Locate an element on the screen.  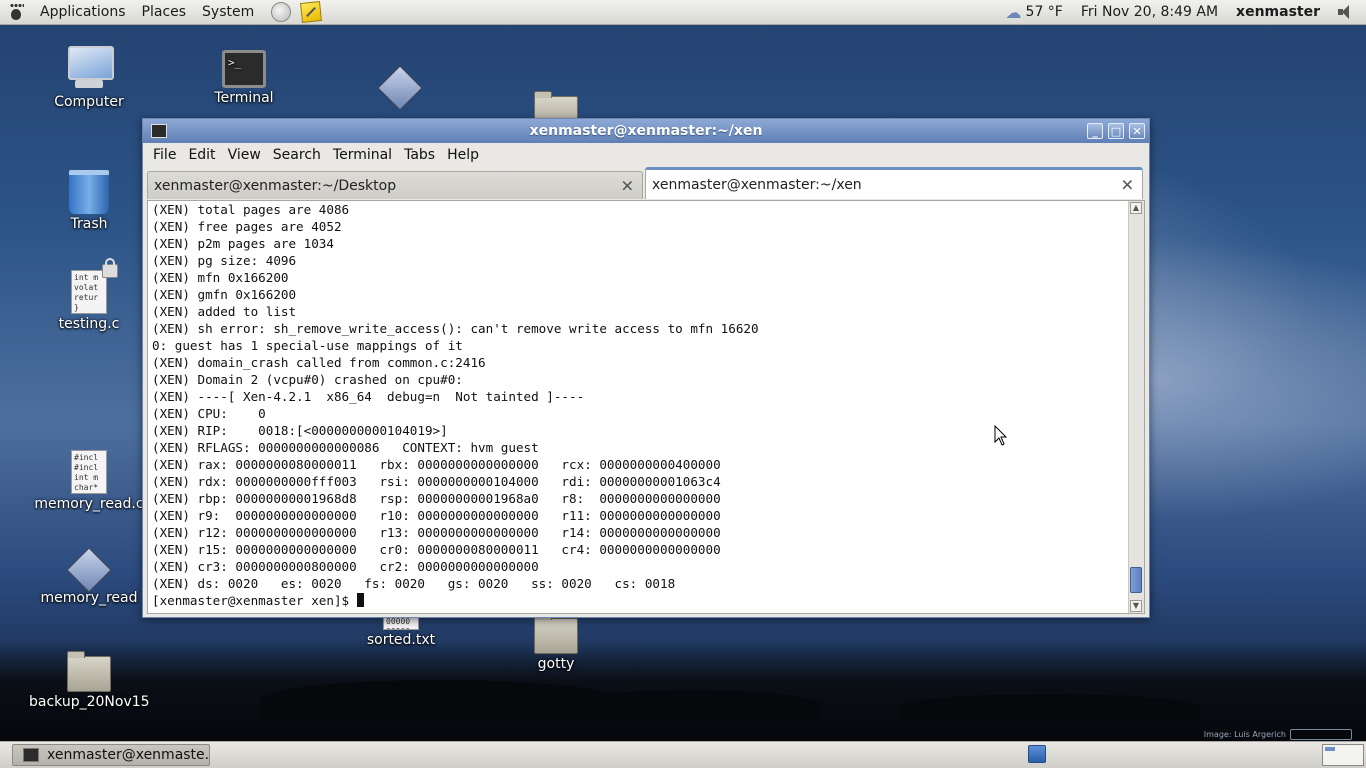
notepad-icon is located at coordinates (311, 12).